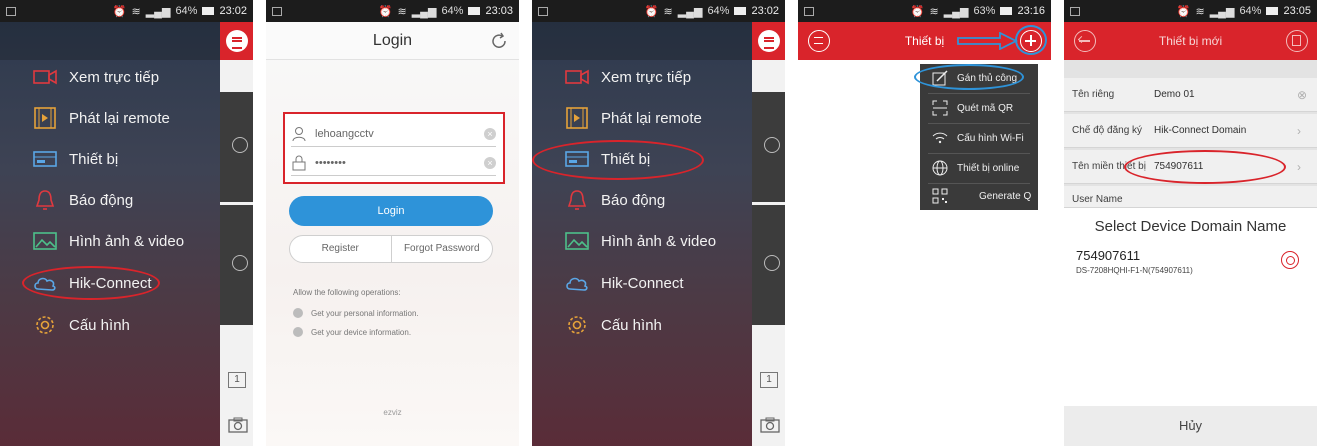 This screenshot has width=1319, height=446. Describe the element at coordinates (1134, 270) in the screenshot. I see `domain-option-model: DS-7208HQHI-F1-N(754907611)` at that location.